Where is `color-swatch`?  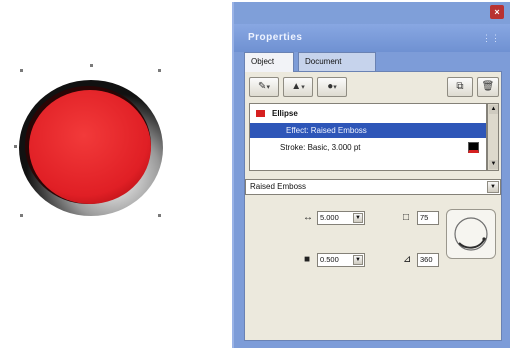 color-swatch is located at coordinates (260, 113).